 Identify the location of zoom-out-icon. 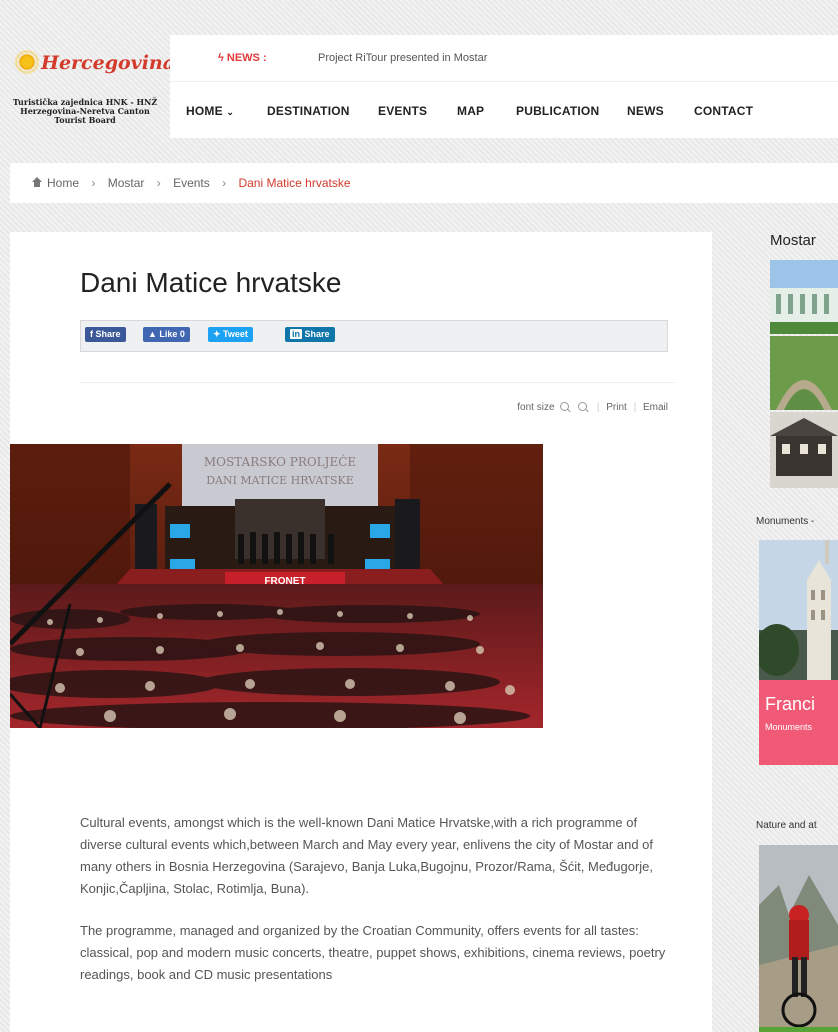
(565, 406).